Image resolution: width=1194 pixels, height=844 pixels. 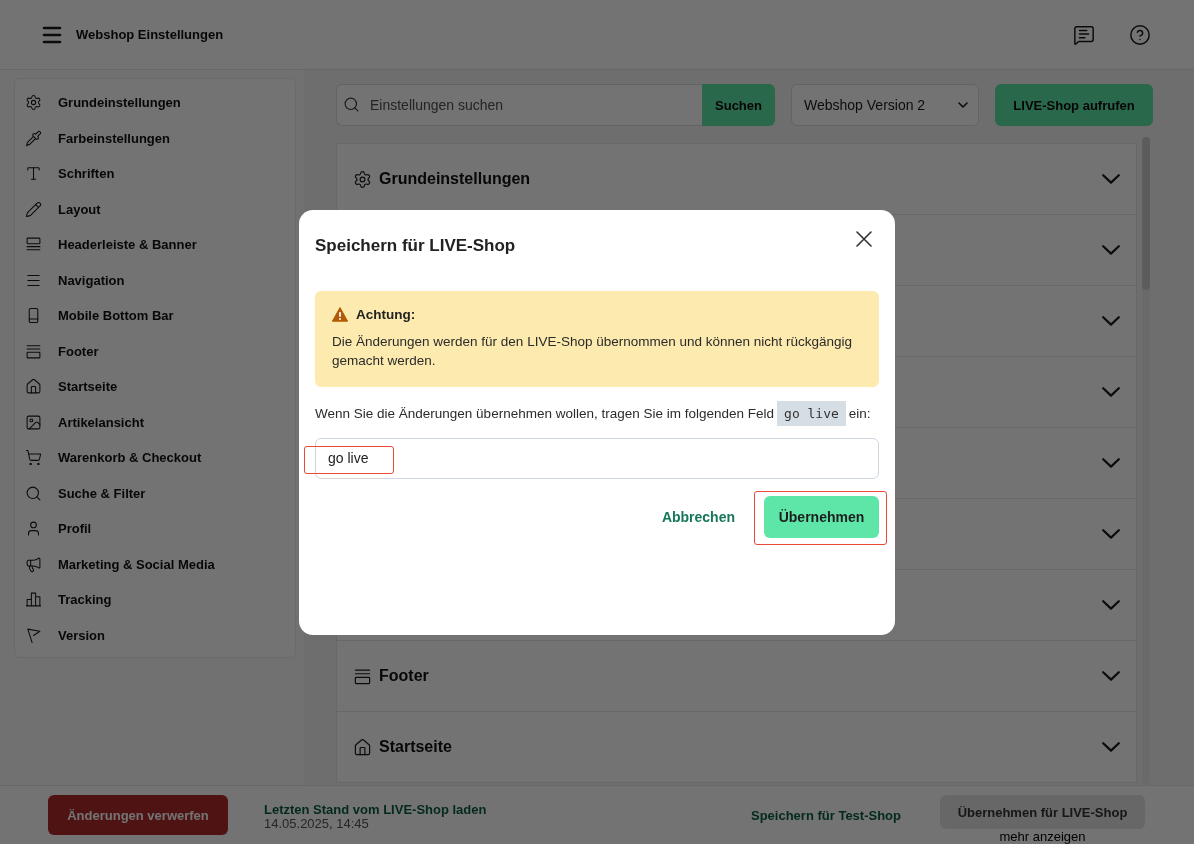 I want to click on megaphone-icon, so click(x=33, y=564).